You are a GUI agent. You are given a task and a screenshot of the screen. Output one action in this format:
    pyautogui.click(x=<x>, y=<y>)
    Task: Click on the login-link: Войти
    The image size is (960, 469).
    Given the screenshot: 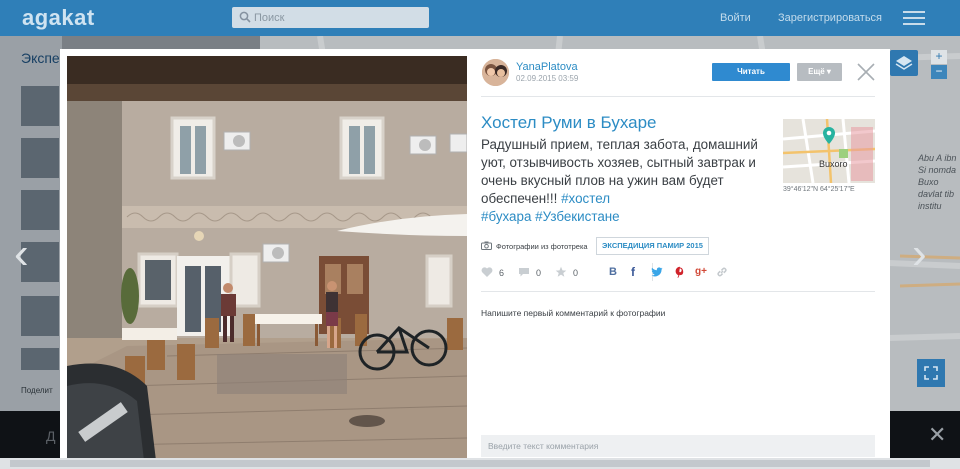 What is the action you would take?
    pyautogui.click(x=735, y=18)
    